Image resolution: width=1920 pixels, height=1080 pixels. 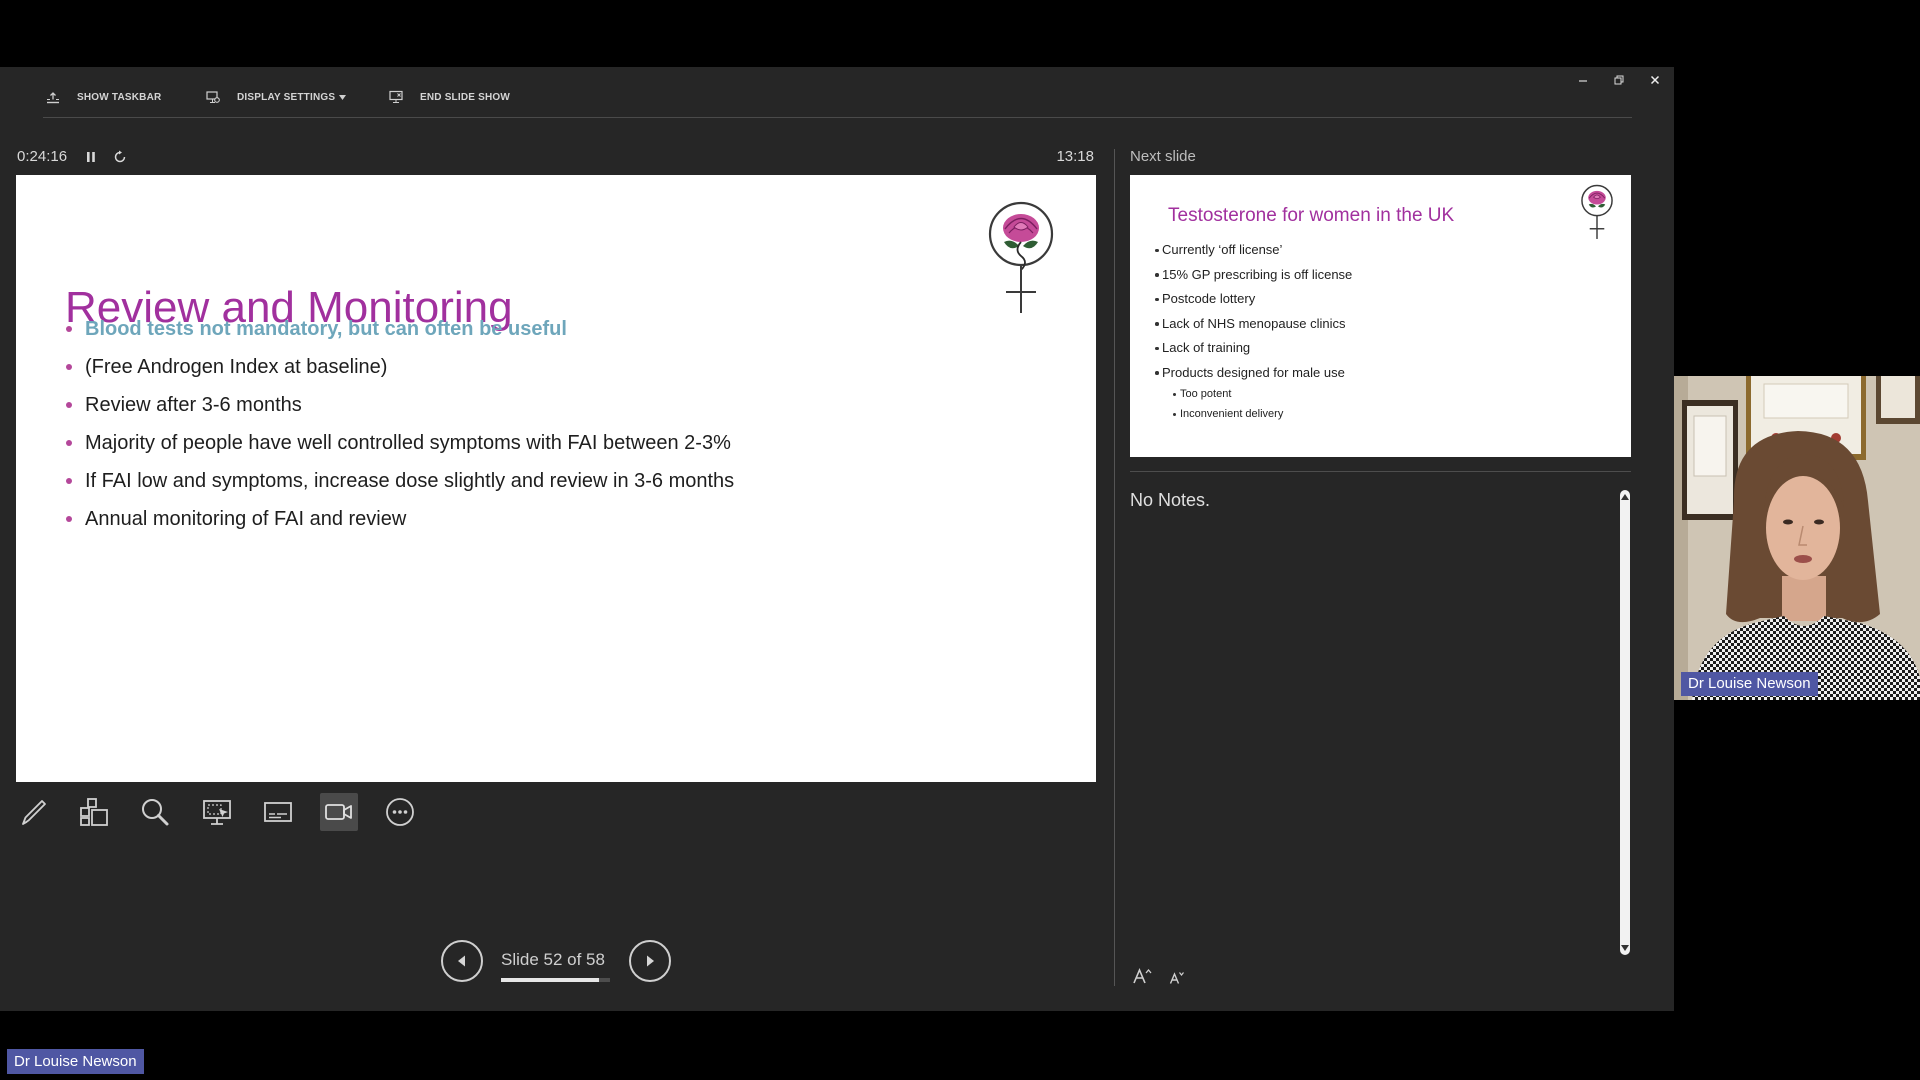 I want to click on next-slide-sub-bullet-list: Too potent Inconvenient delivery, so click(x=1380, y=404).